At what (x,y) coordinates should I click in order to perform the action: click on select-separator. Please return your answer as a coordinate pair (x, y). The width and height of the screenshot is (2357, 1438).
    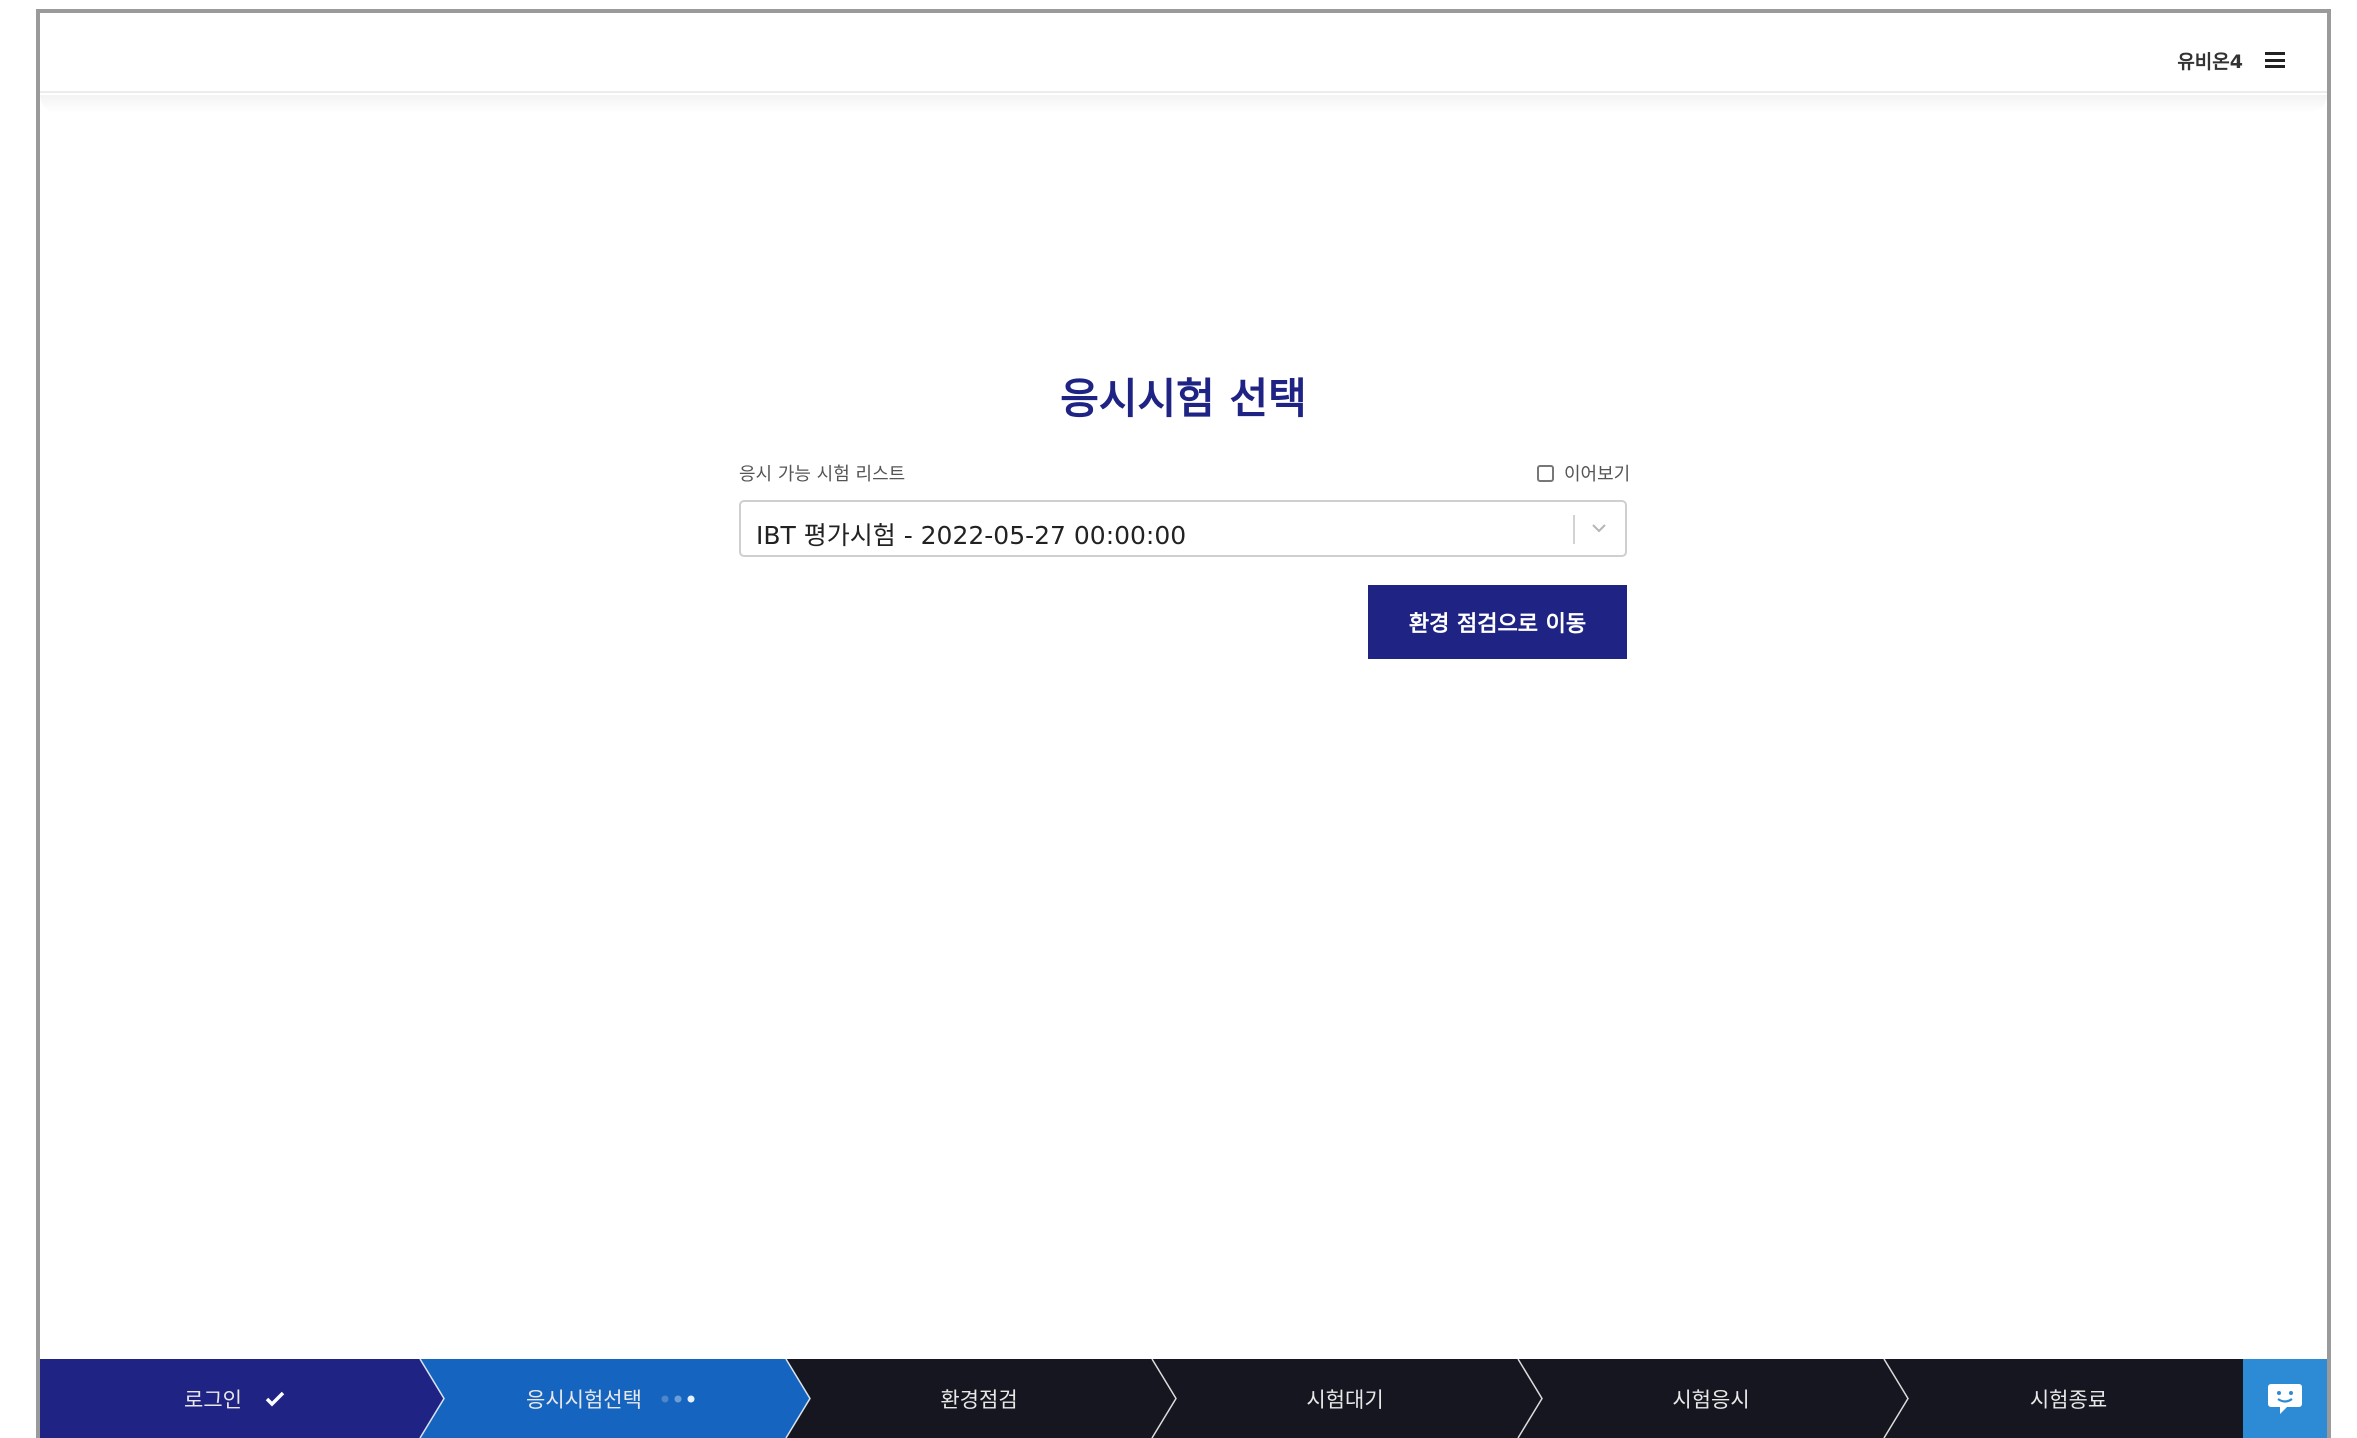
    Looking at the image, I should click on (1574, 529).